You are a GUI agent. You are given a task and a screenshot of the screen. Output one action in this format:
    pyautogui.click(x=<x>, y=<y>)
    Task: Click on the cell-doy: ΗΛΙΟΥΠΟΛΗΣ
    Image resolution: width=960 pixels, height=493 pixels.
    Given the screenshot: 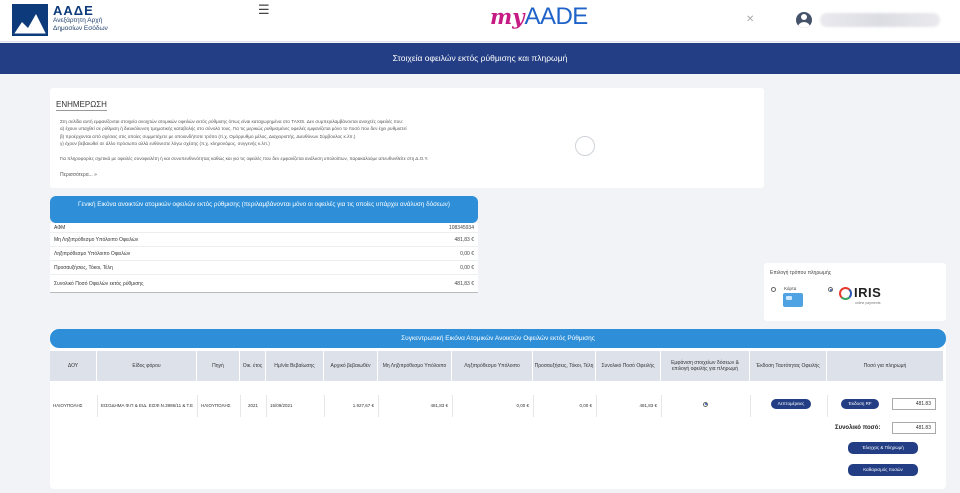 What is the action you would take?
    pyautogui.click(x=68, y=405)
    